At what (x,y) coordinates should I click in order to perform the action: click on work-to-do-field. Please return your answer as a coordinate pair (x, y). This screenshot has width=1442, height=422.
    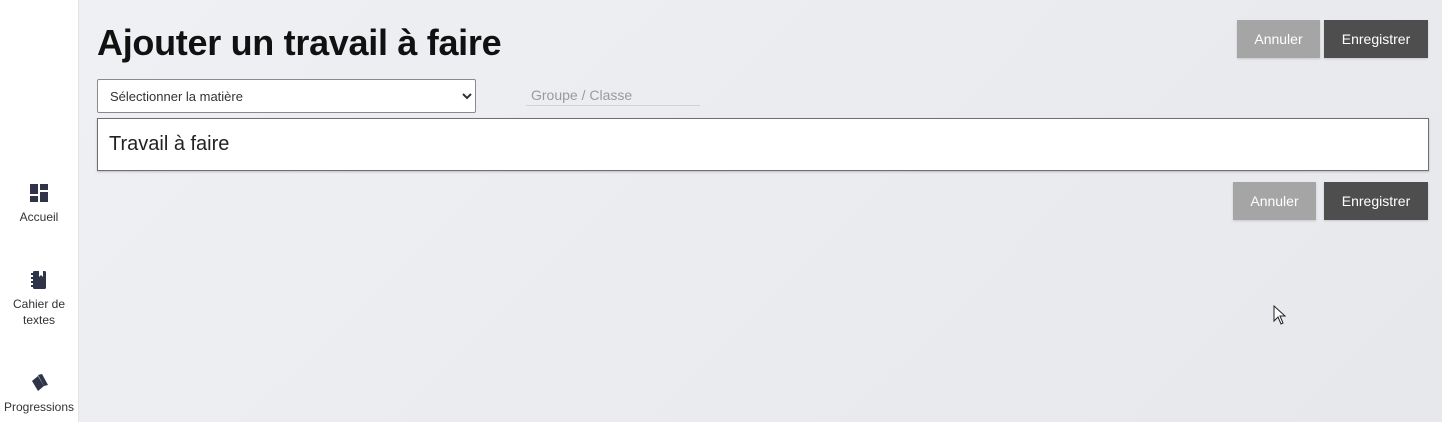
    Looking at the image, I should click on (763, 144).